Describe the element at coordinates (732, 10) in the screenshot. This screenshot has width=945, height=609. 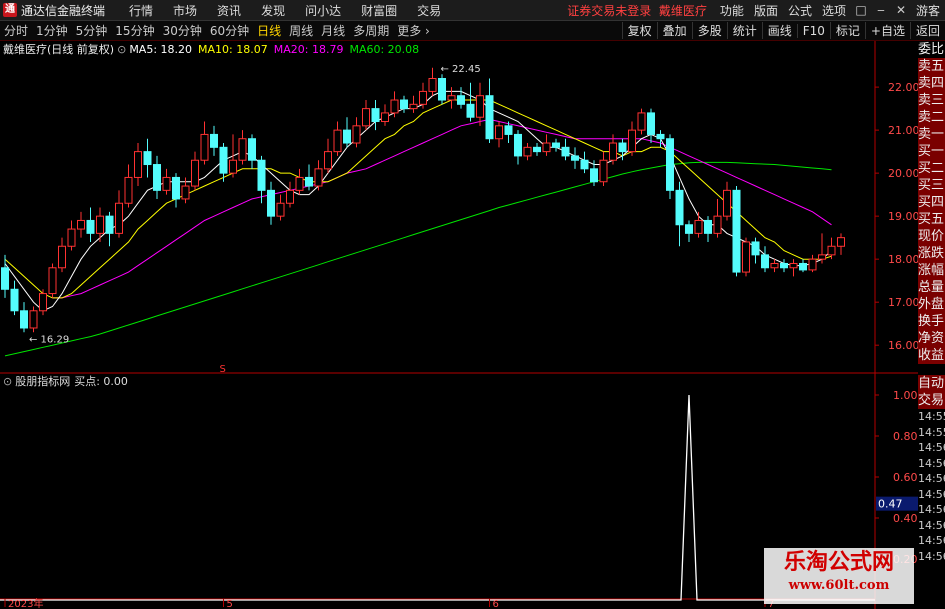
I see `menu-function: 功能` at that location.